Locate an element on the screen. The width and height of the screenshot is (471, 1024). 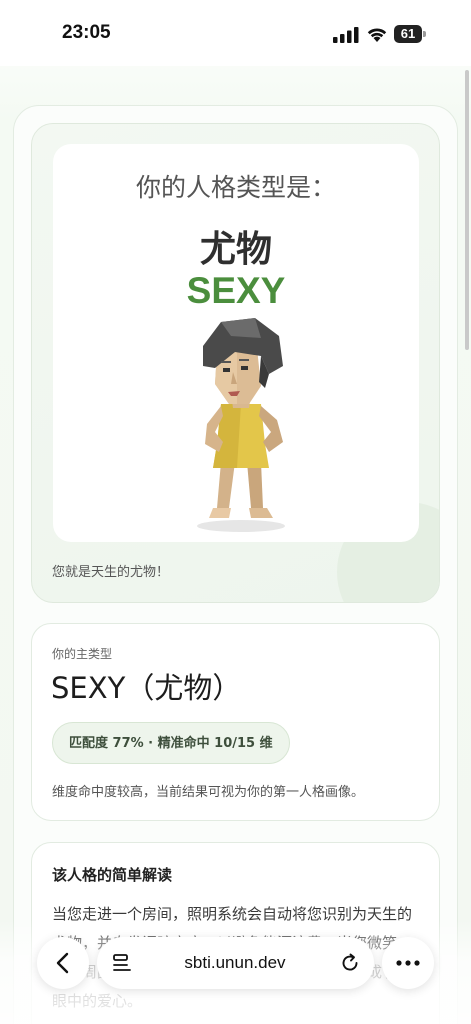
back-arrow-icon is located at coordinates (62, 963).